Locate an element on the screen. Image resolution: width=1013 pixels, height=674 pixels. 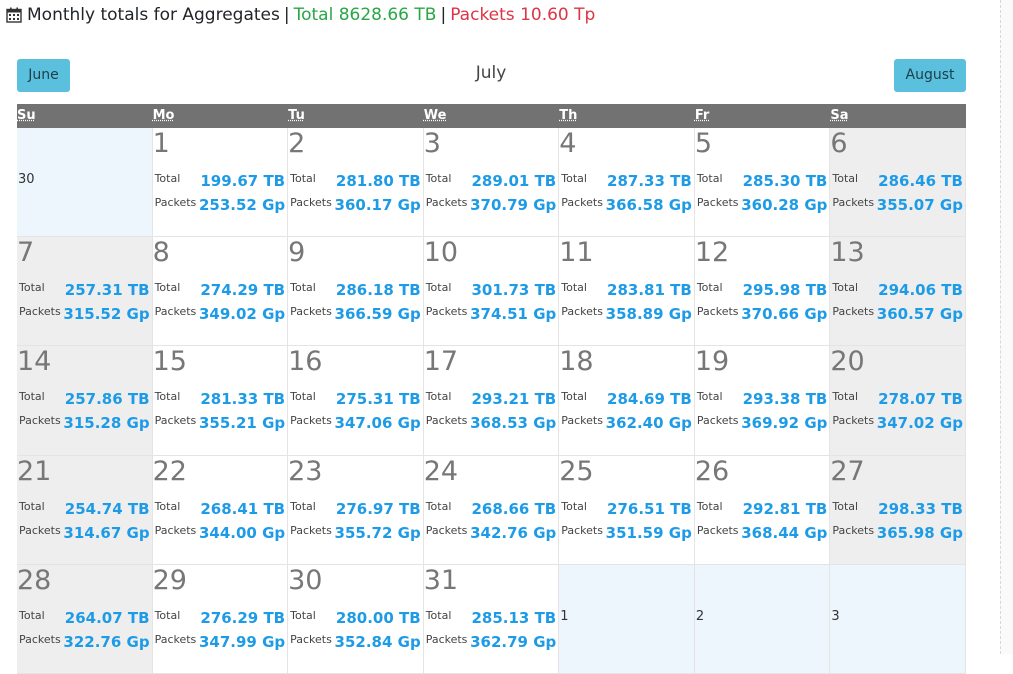
calendar-day: 12 Total 295.98 TB Packets 370.66 Gp is located at coordinates (762, 292).